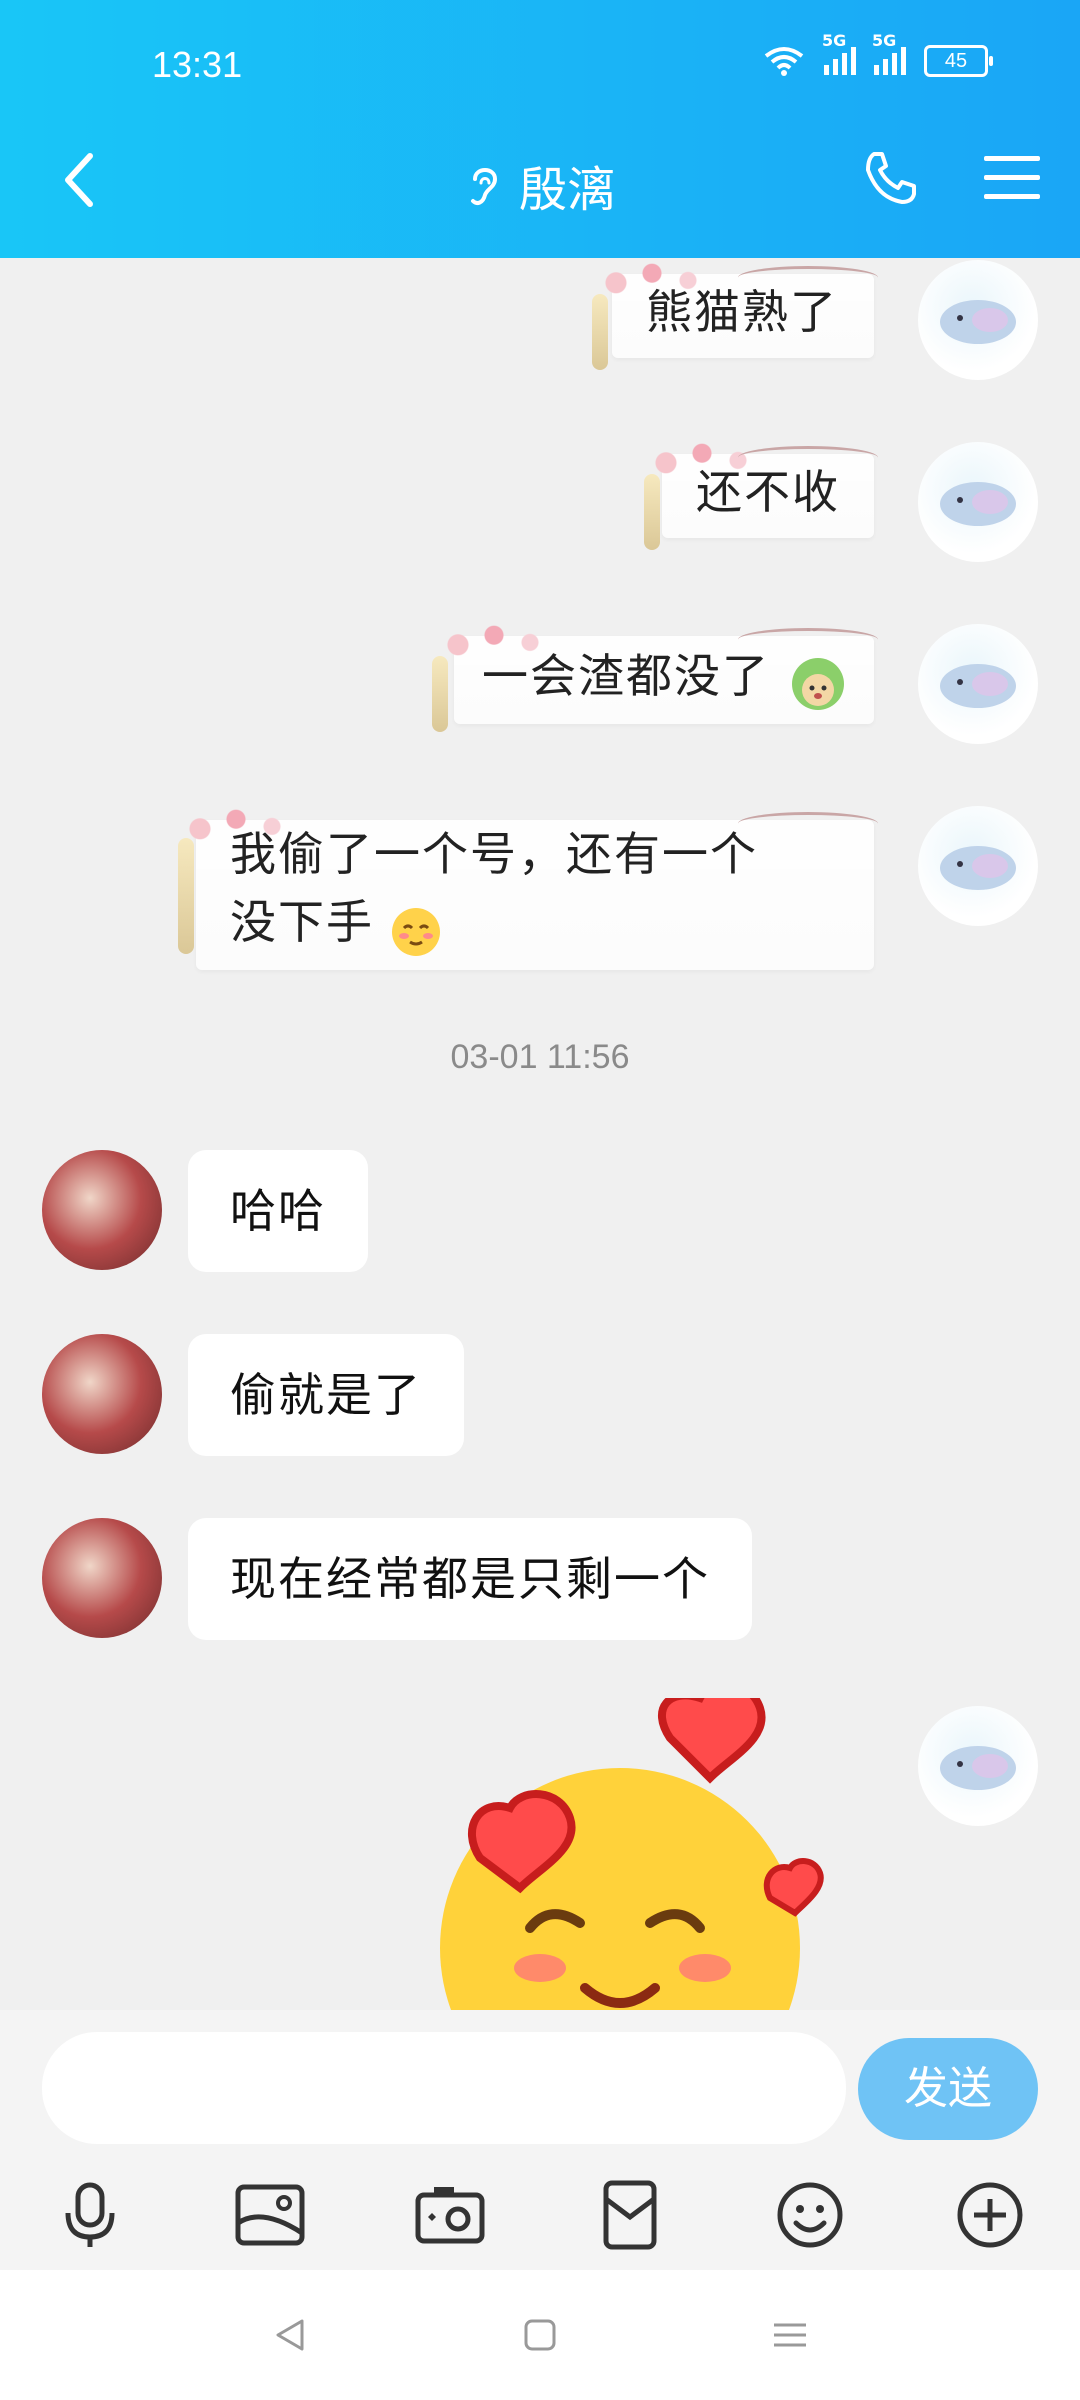 This screenshot has height=2400, width=1080. I want to click on shy-face-emoji, so click(416, 932).